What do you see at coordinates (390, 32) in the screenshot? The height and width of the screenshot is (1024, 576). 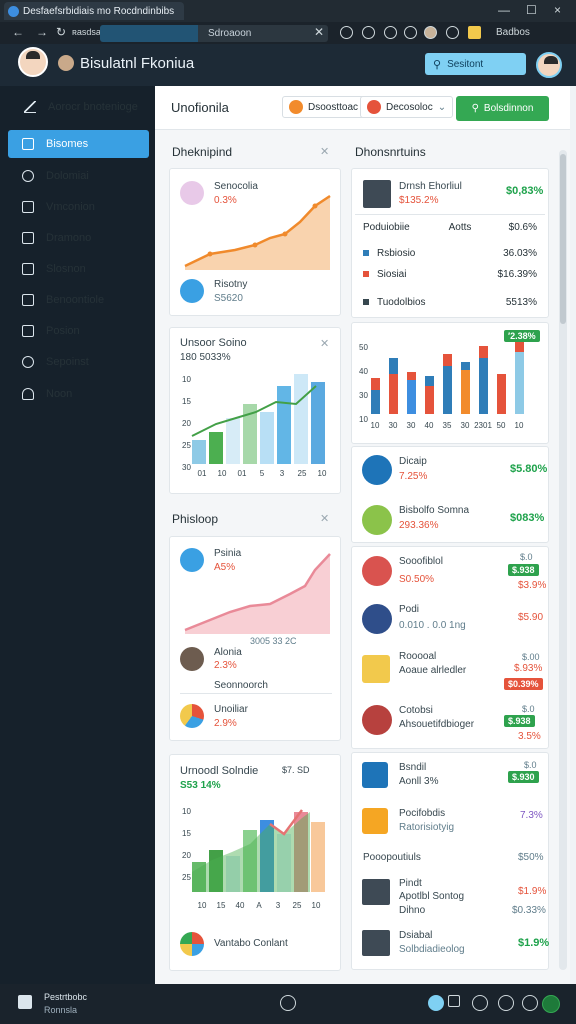 I see `shield-icon` at bounding box center [390, 32].